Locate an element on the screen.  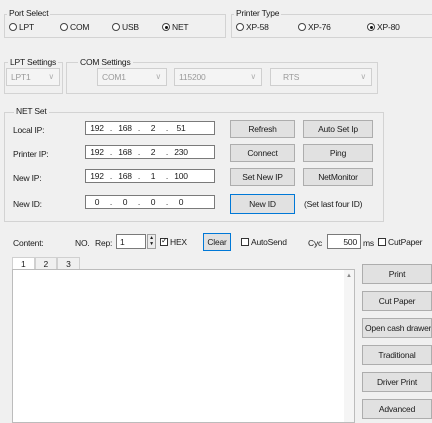
radio-net: NET is located at coordinates (175, 27).